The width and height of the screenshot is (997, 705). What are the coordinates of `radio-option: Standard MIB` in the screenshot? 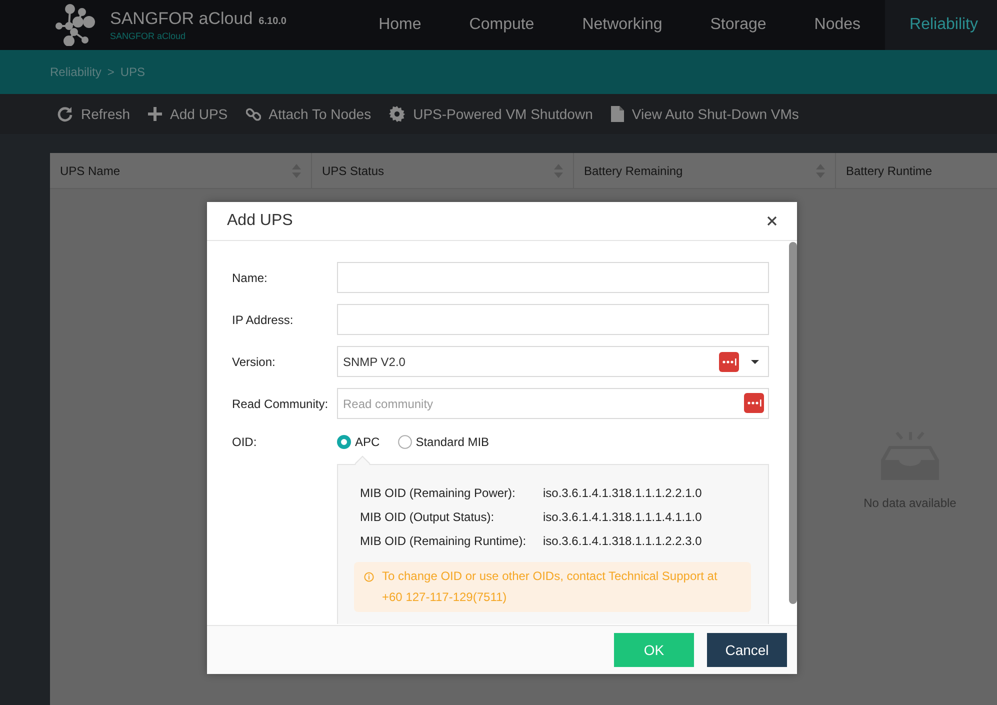 It's located at (444, 442).